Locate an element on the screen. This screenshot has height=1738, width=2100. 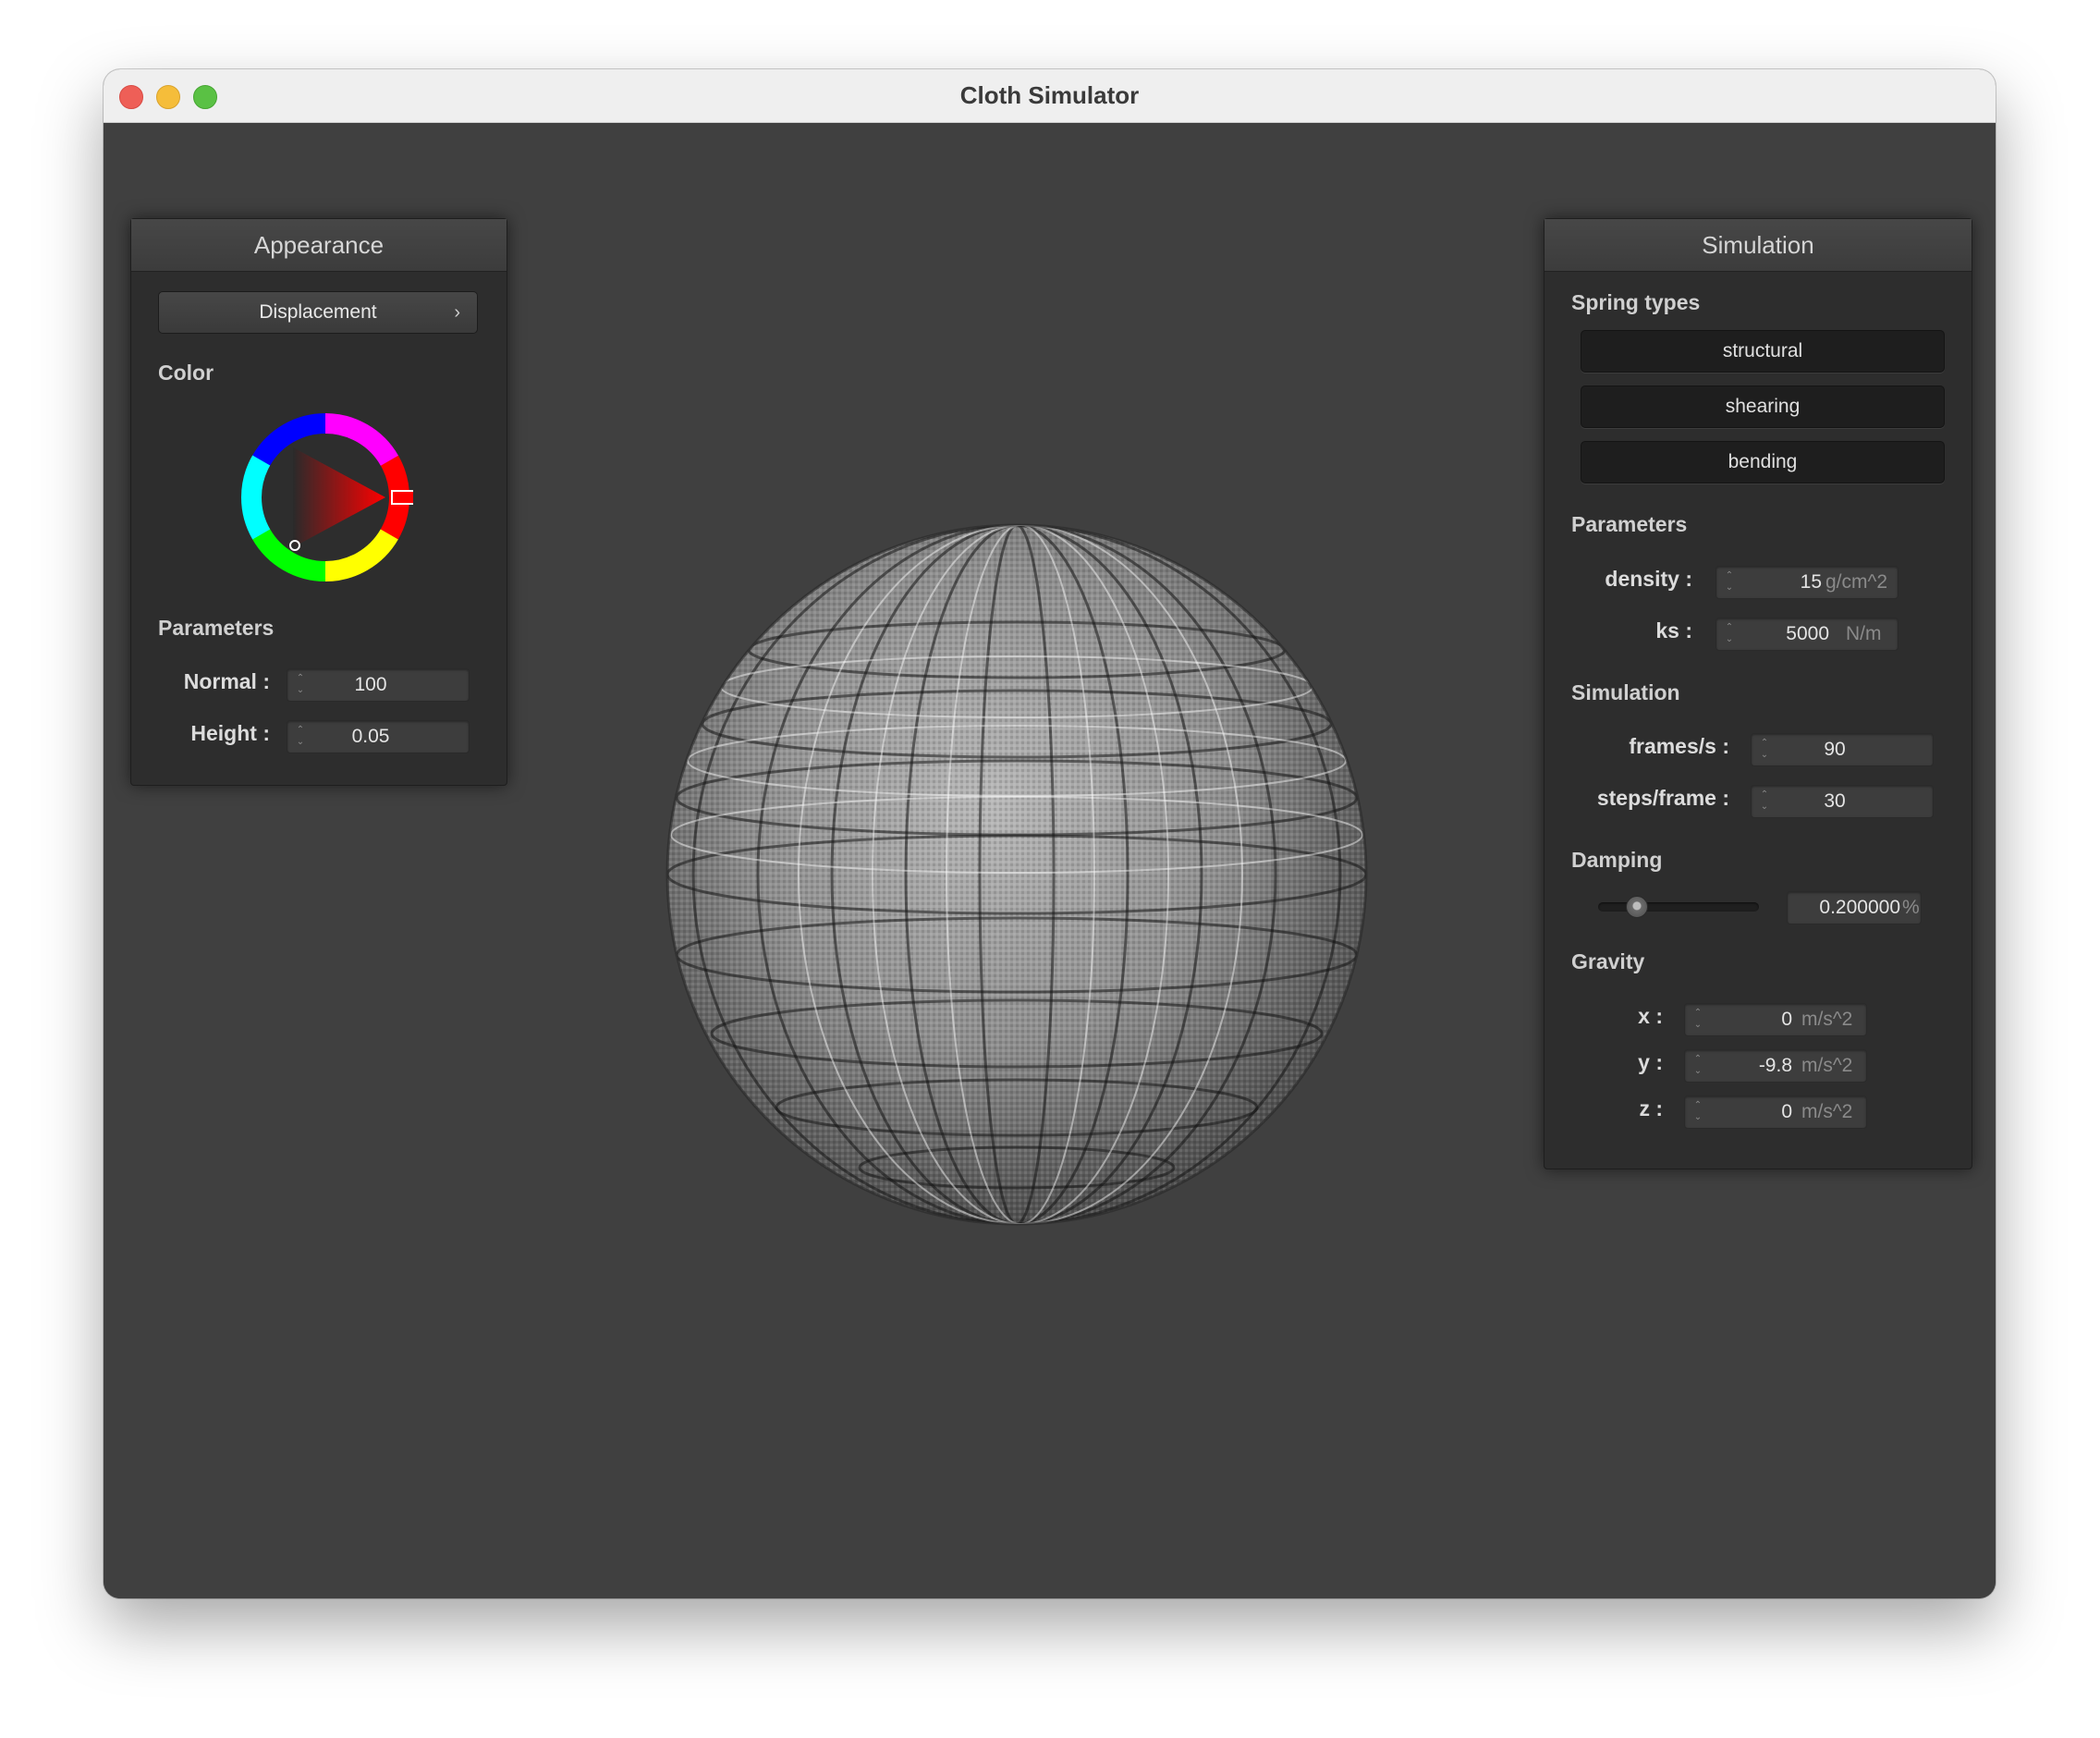
gravity-z-label: z : is located at coordinates (1651, 1108).